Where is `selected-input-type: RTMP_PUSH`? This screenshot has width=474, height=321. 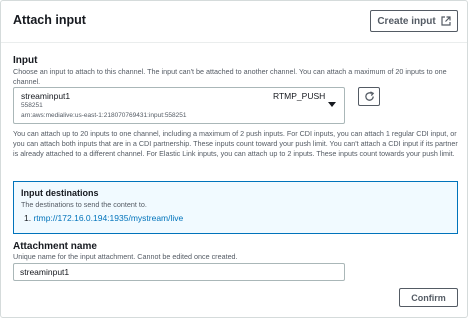 selected-input-type: RTMP_PUSH is located at coordinates (299, 96).